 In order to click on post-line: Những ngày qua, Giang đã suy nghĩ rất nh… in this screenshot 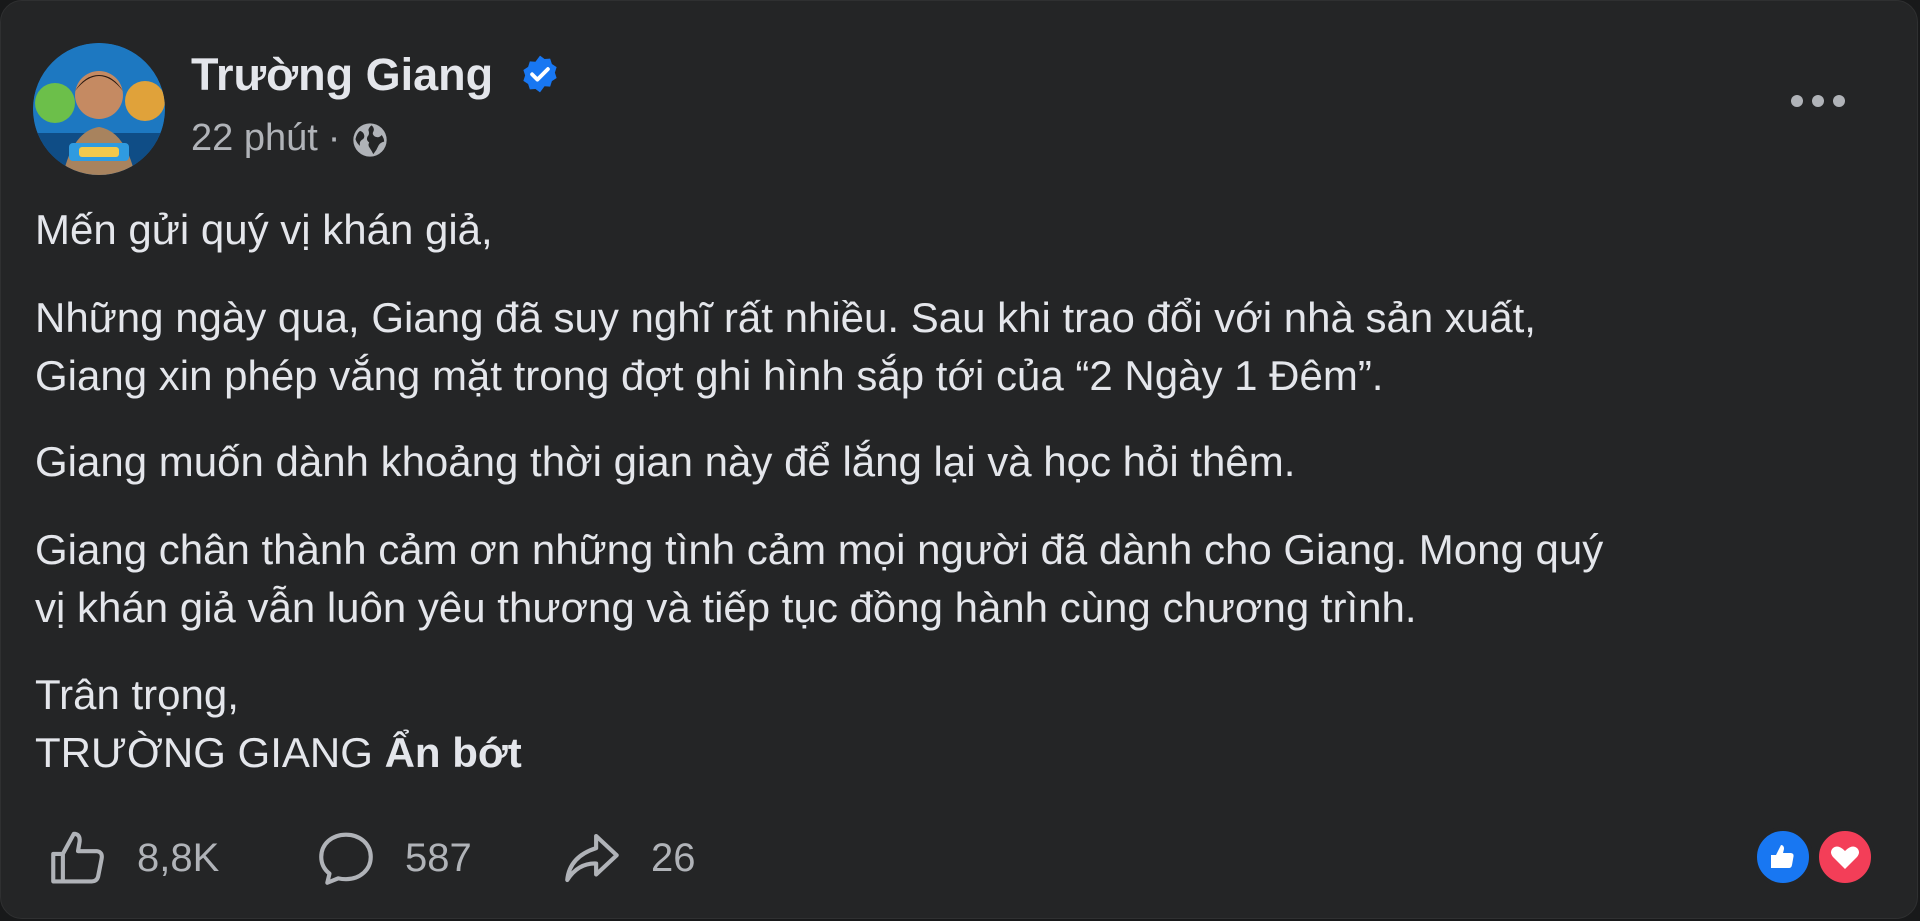, I will do `click(785, 317)`.